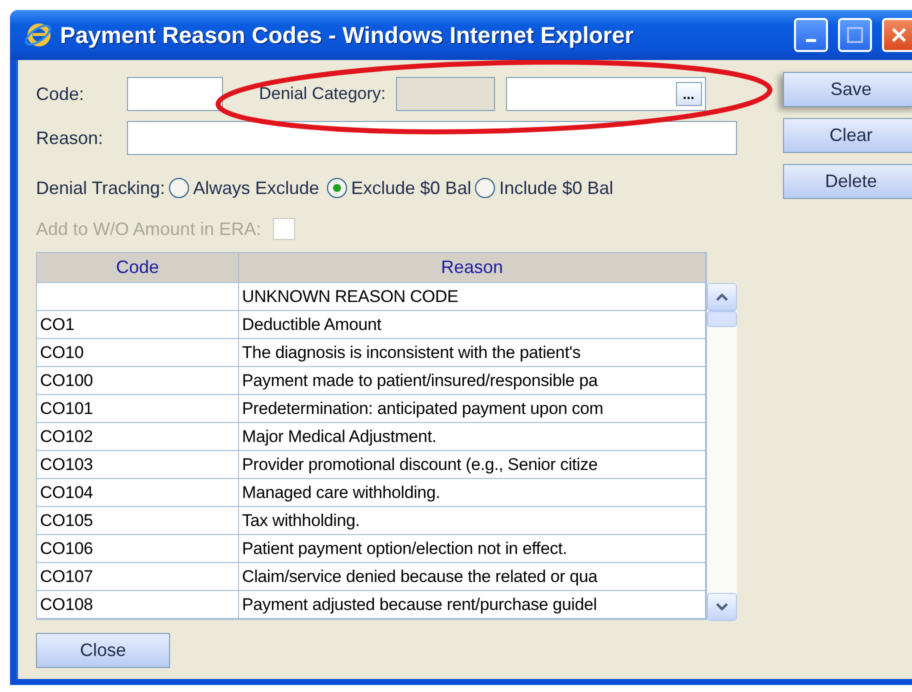 Image resolution: width=912 pixels, height=692 pixels. What do you see at coordinates (138, 577) in the screenshot?
I see `table-cell: CO107` at bounding box center [138, 577].